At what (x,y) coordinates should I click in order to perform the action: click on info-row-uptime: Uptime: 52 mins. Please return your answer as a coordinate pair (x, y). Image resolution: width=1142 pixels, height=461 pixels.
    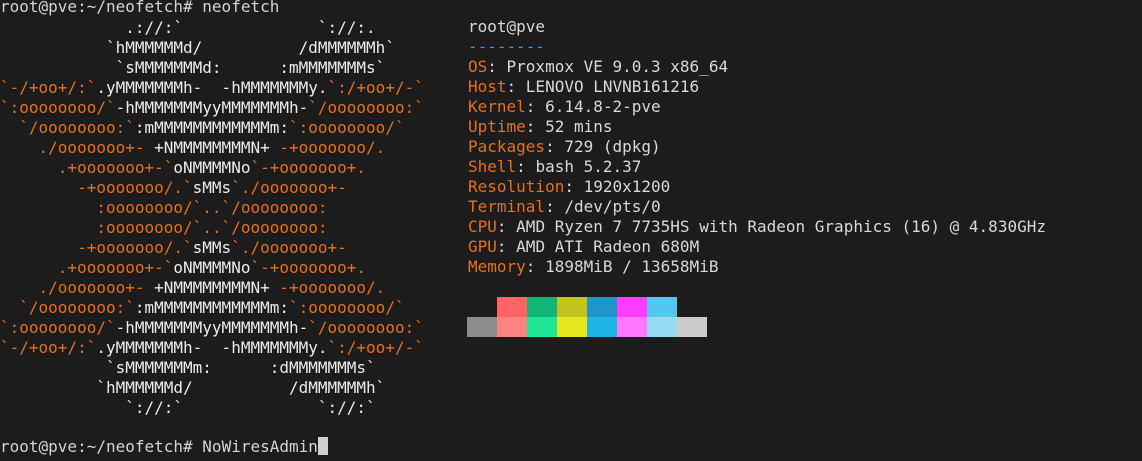
    Looking at the image, I should click on (798, 127).